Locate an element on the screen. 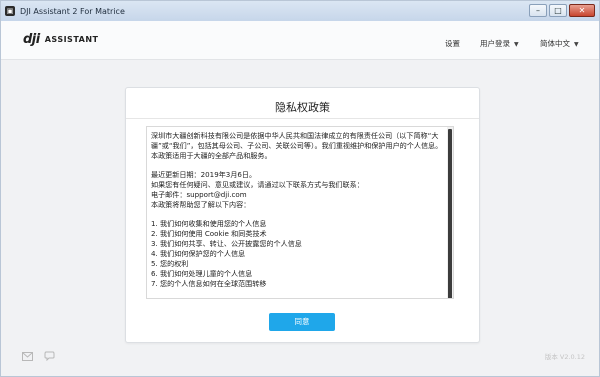  nav-user-login: 用户登录 ▼ is located at coordinates (499, 43).